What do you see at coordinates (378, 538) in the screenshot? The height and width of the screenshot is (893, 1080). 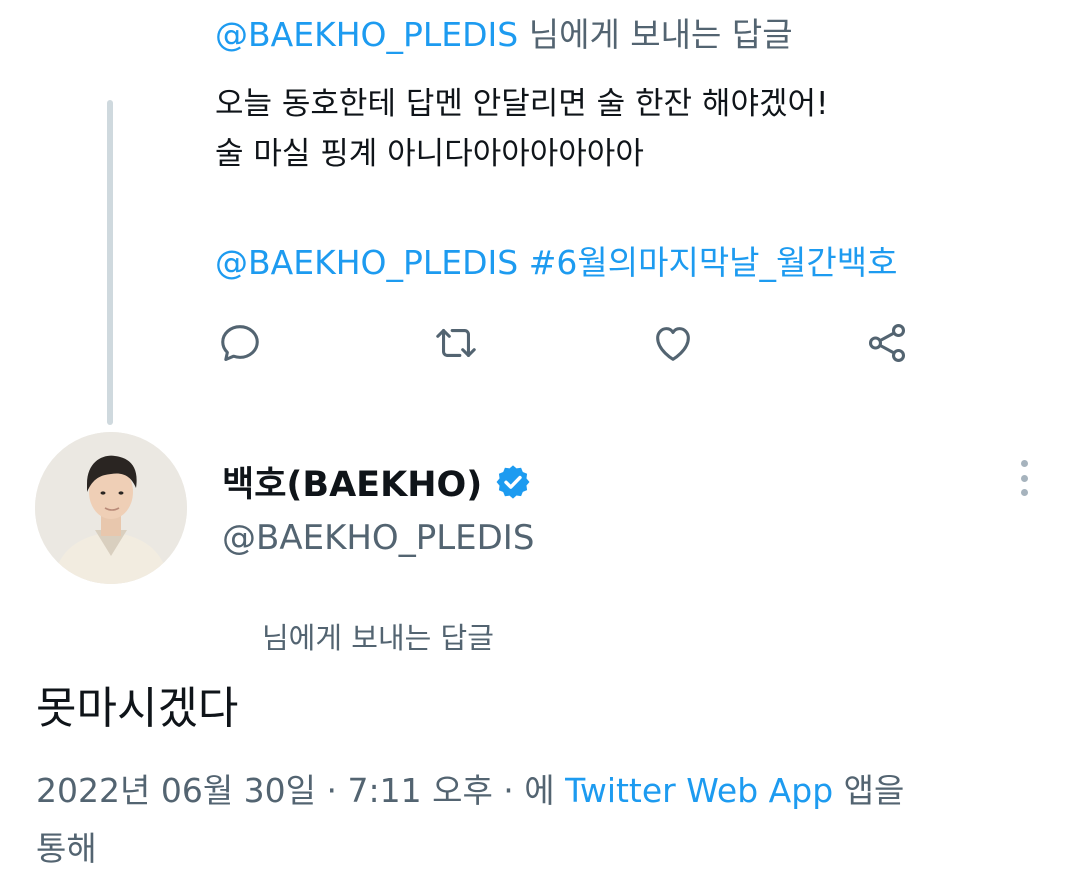 I see `user-handle: @BAEKHO_PLEDIS` at bounding box center [378, 538].